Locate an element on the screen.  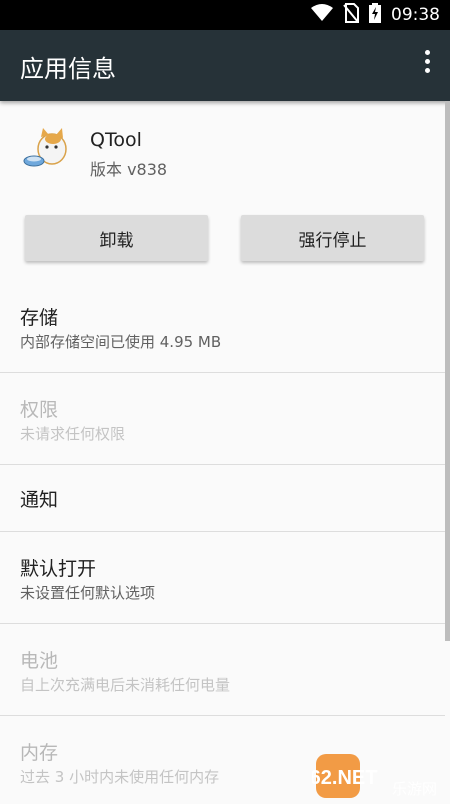
open-by-default-title: 默认打开 is located at coordinates (58, 569).